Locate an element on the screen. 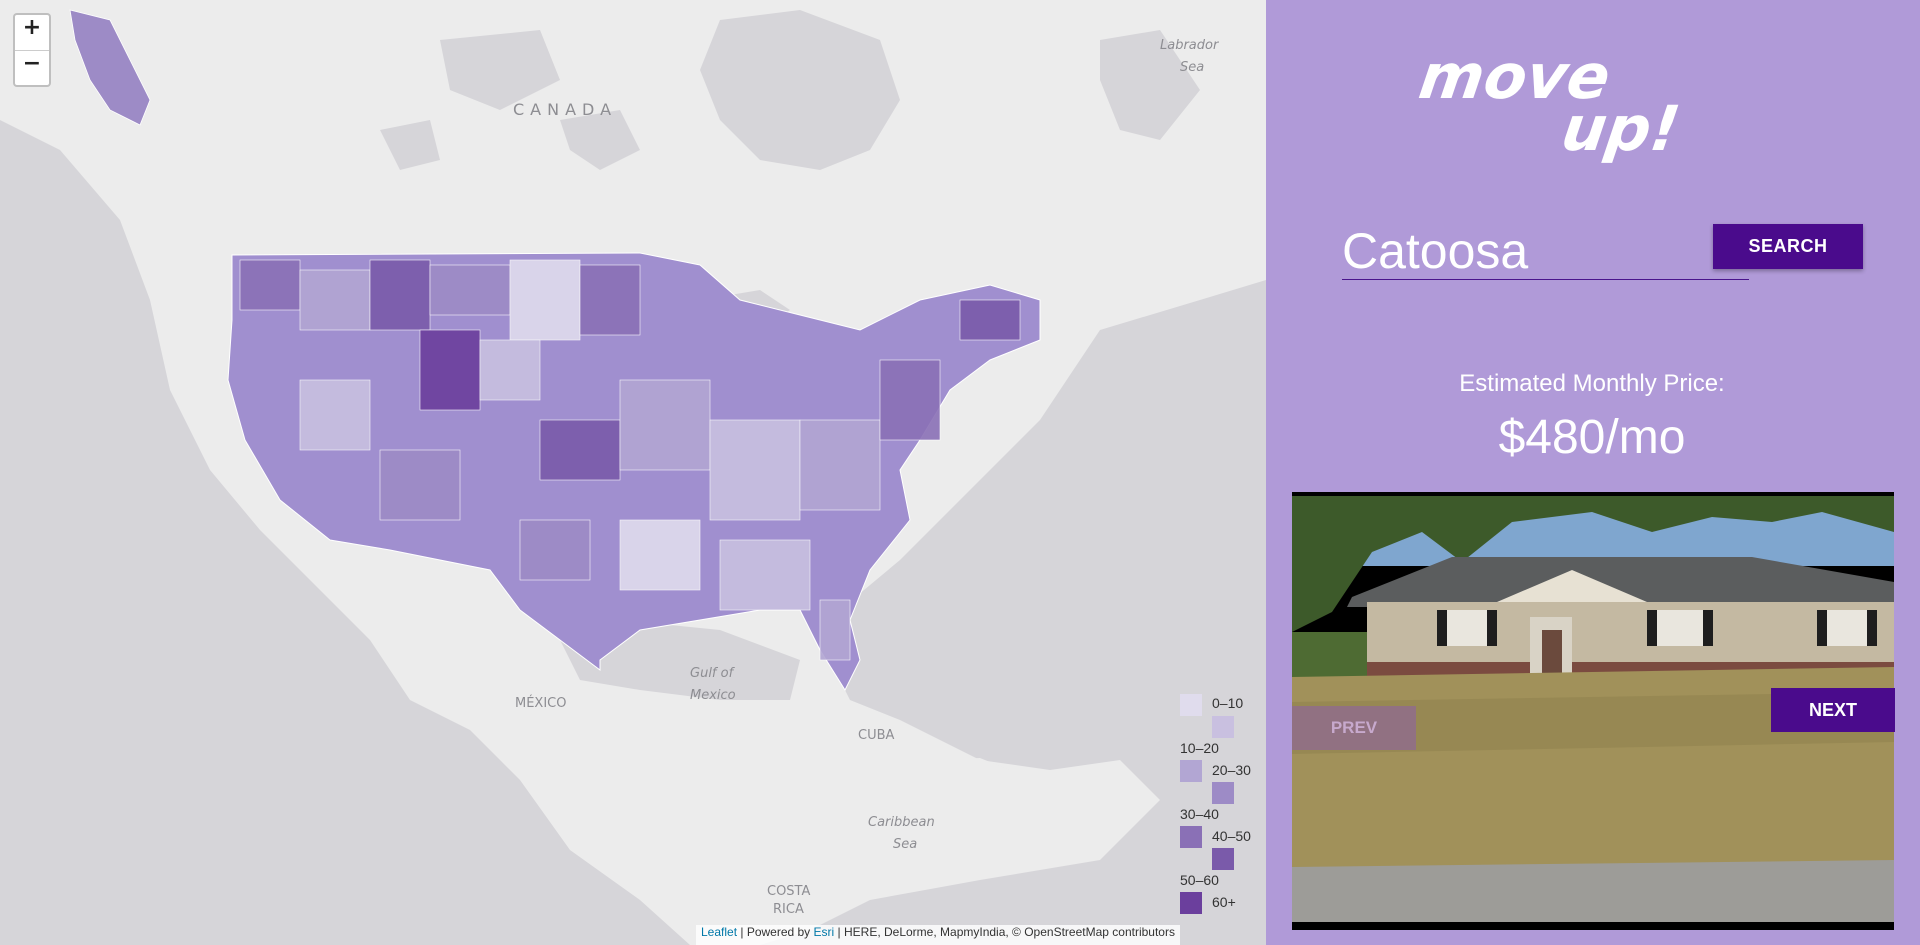  legend-label-3: 30–40 is located at coordinates (1199, 814).